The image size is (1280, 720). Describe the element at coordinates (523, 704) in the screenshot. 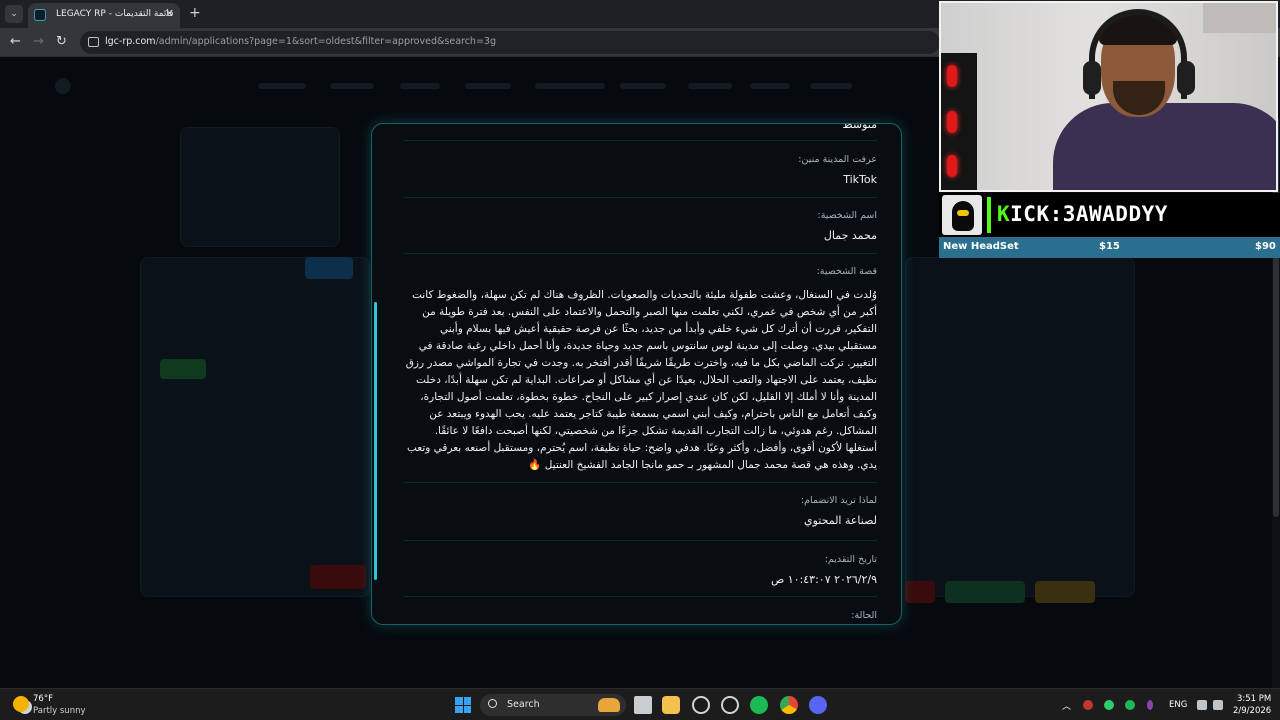

I see `search-label: Search` at that location.